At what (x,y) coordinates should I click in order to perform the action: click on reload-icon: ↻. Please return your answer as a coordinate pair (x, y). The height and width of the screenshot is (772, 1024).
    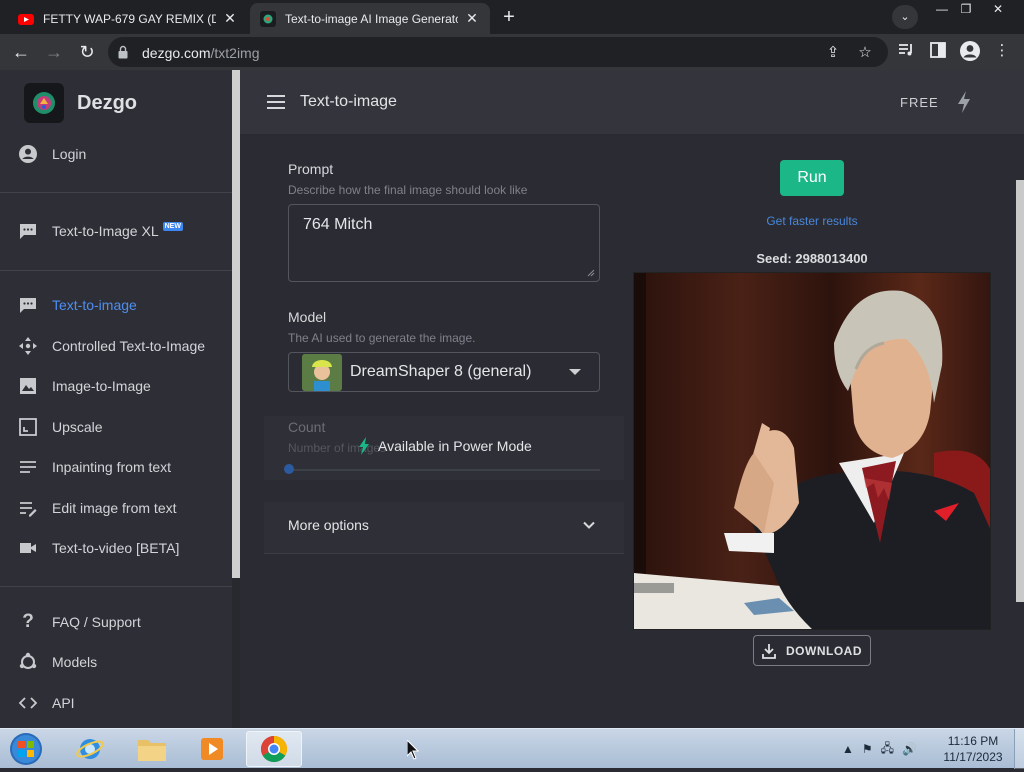
    Looking at the image, I should click on (87, 52).